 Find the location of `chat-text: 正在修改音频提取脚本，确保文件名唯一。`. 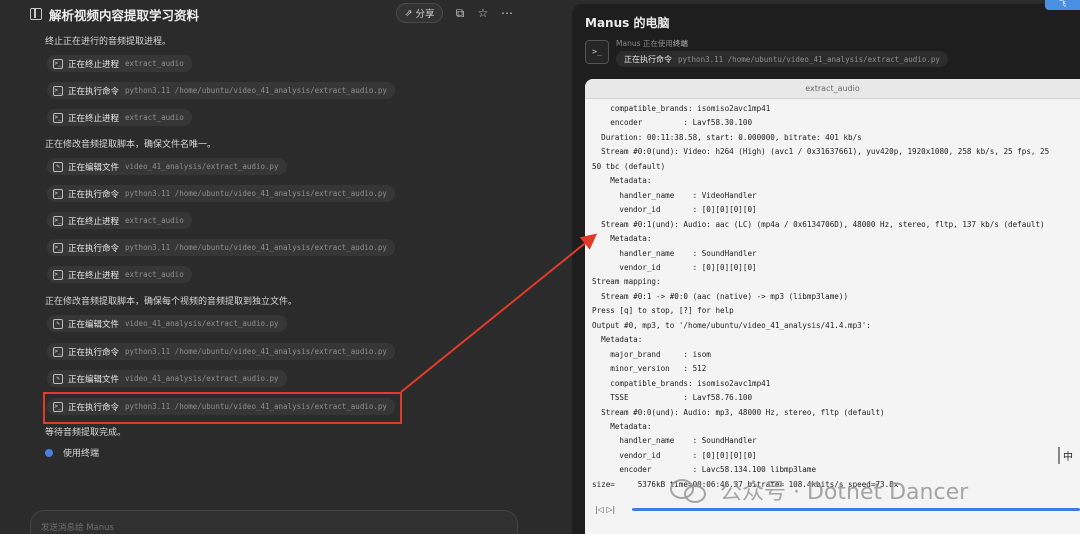

chat-text: 正在修改音频提取脚本，确保文件名唯一。 is located at coordinates (131, 145).